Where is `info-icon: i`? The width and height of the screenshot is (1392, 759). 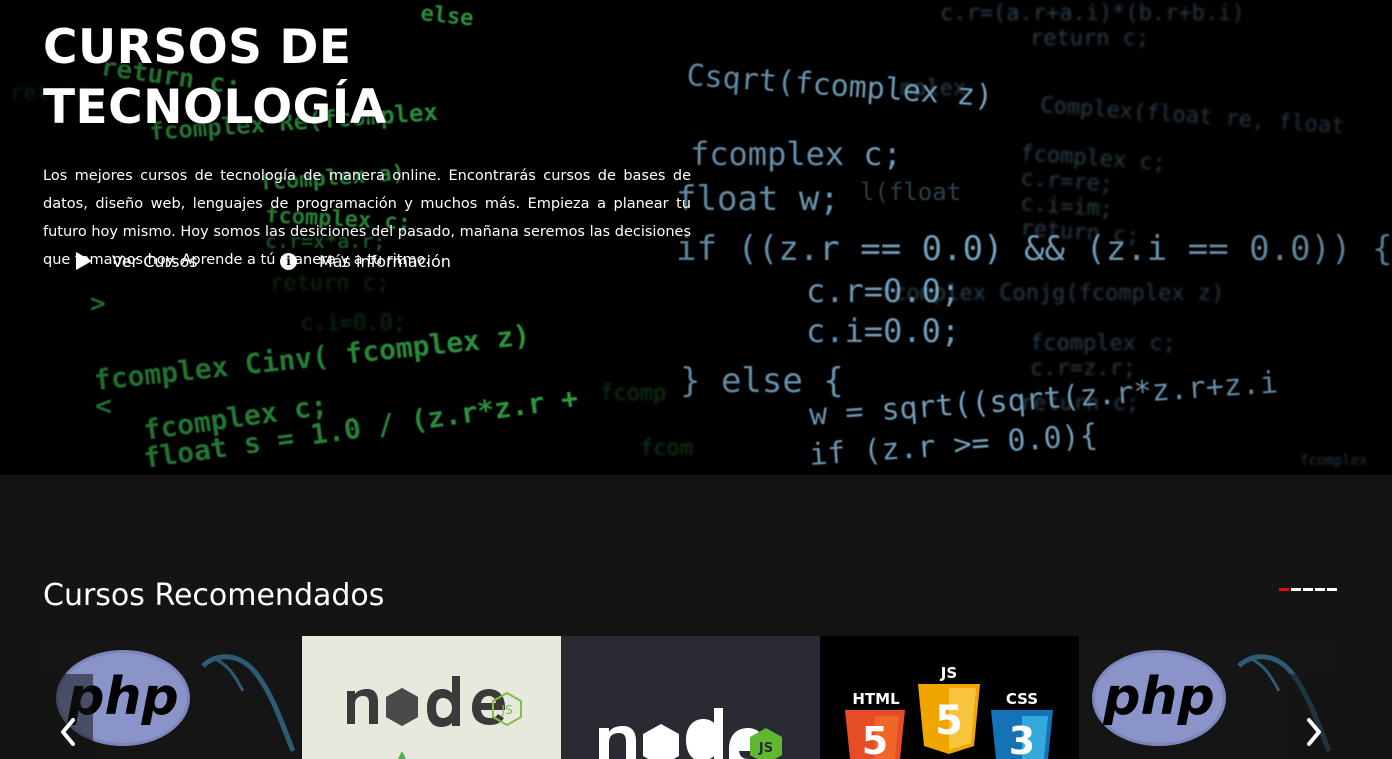 info-icon: i is located at coordinates (288, 261).